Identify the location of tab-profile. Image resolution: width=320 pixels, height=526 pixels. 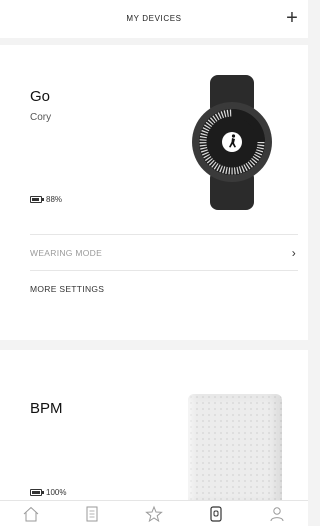
(277, 514).